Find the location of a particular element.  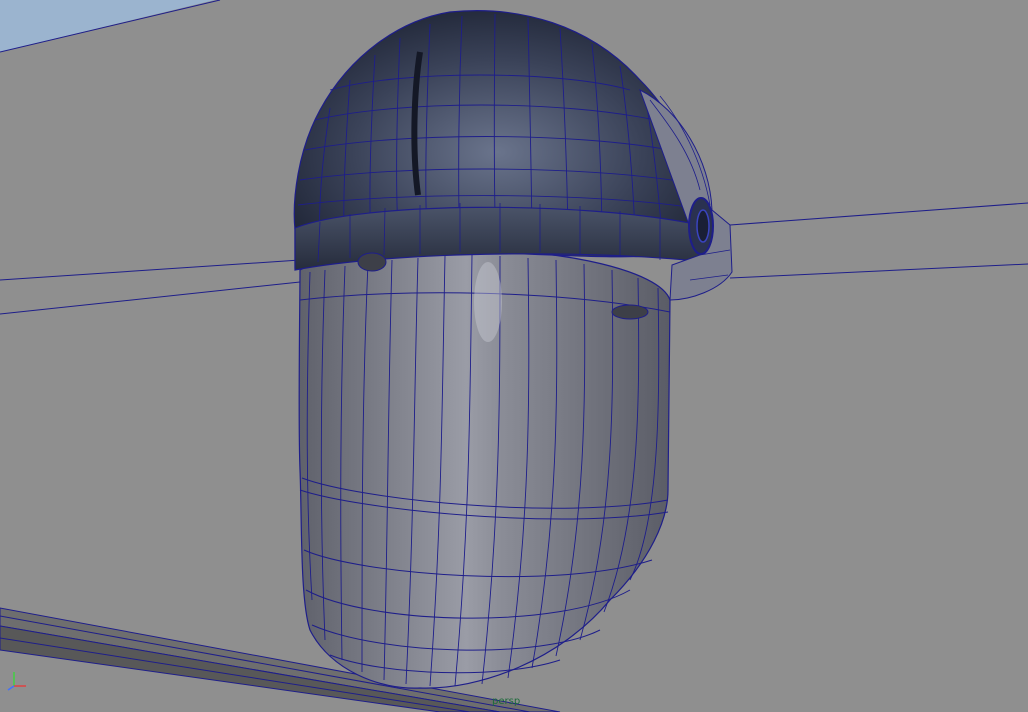

pivot-knob is located at coordinates (701, 226).